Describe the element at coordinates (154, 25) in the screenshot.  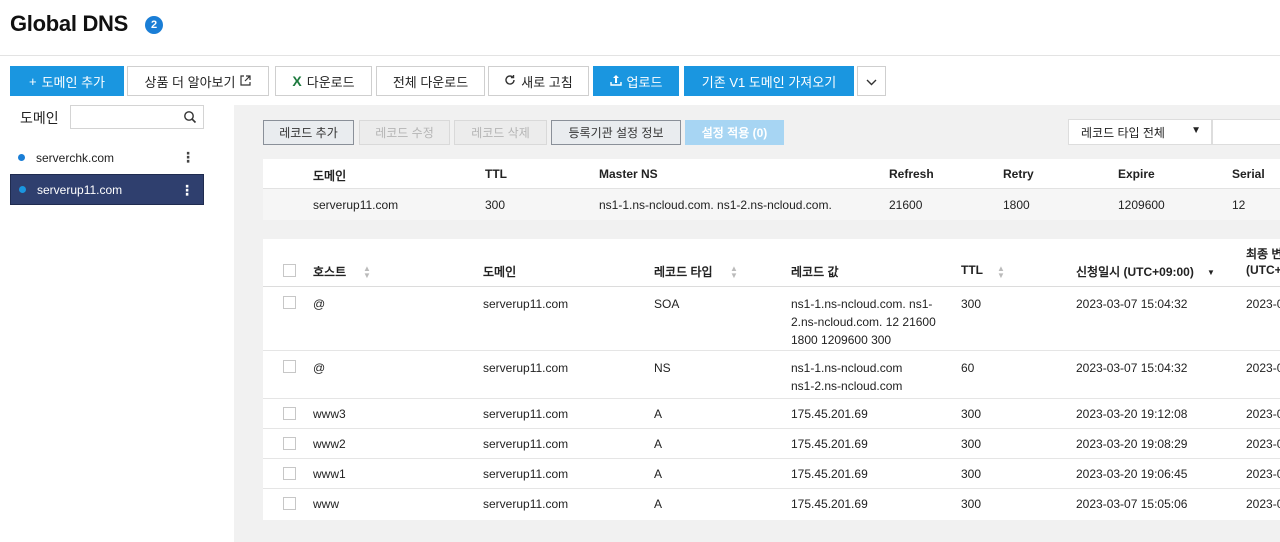
I see `domain-count-badge: 2` at that location.